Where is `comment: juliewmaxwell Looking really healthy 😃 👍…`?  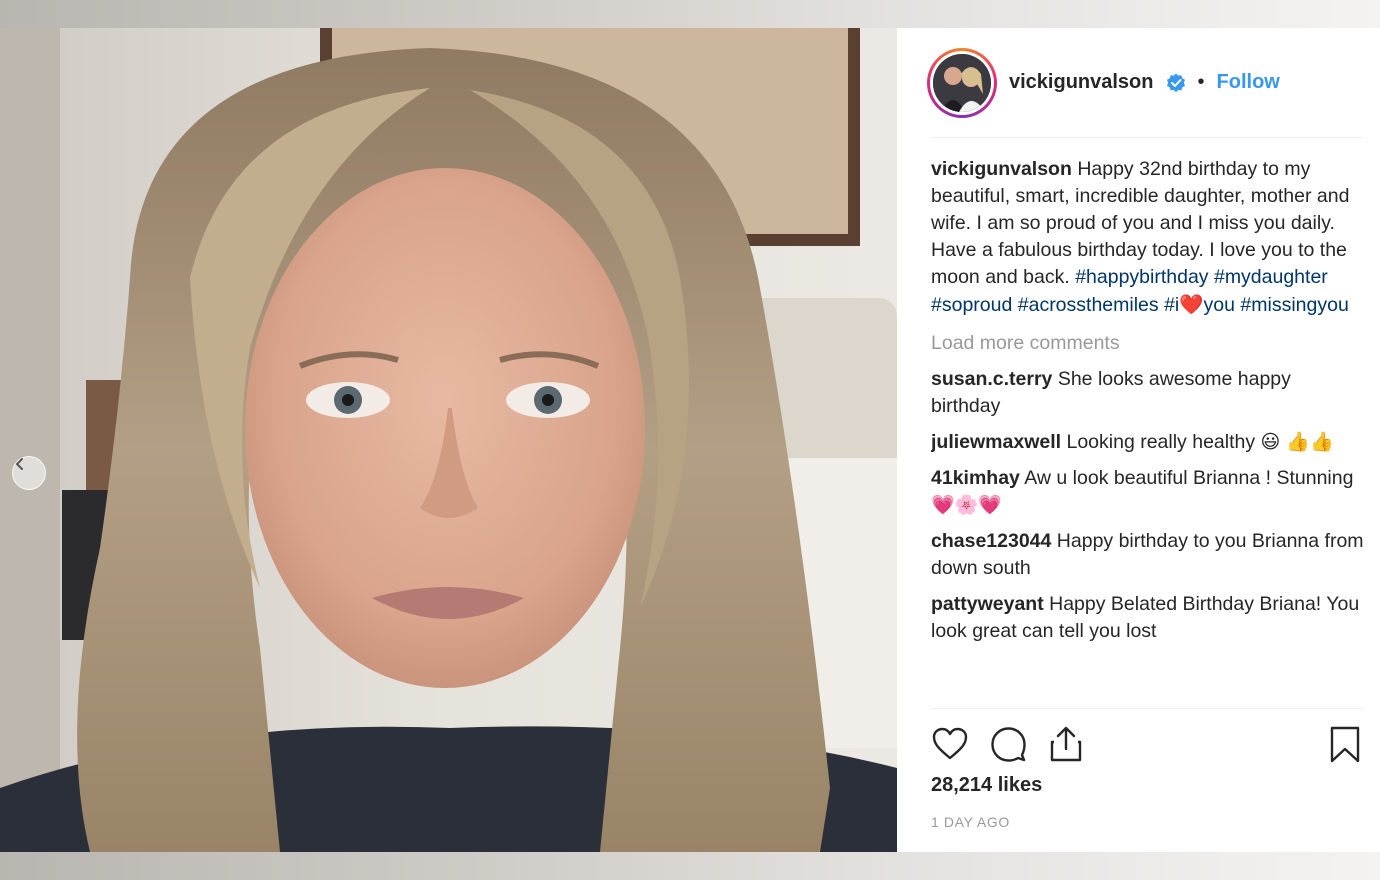 comment: juliewmaxwell Looking really healthy 😃 👍… is located at coordinates (1147, 442).